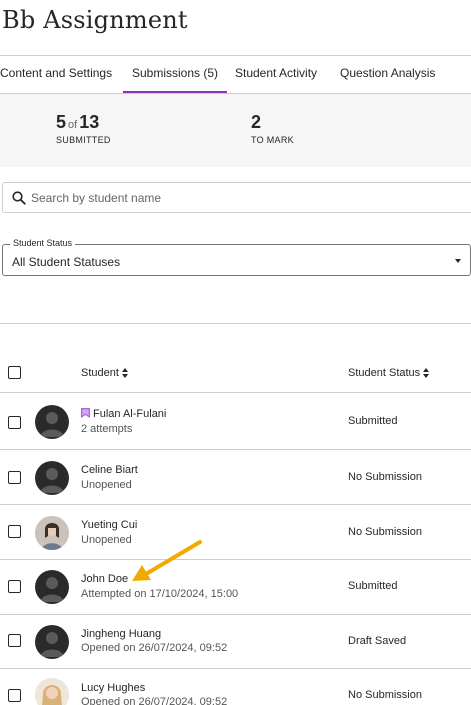 The image size is (471, 705). Describe the element at coordinates (85, 413) in the screenshot. I see `flag-icon` at that location.